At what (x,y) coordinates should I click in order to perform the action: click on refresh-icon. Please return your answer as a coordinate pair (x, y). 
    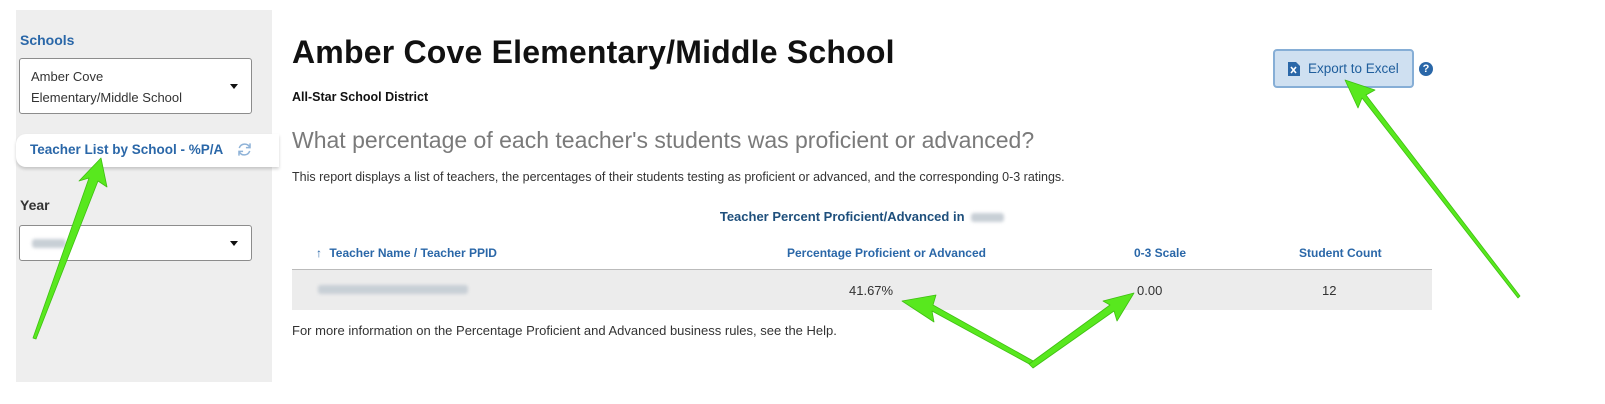
    Looking at the image, I should click on (244, 149).